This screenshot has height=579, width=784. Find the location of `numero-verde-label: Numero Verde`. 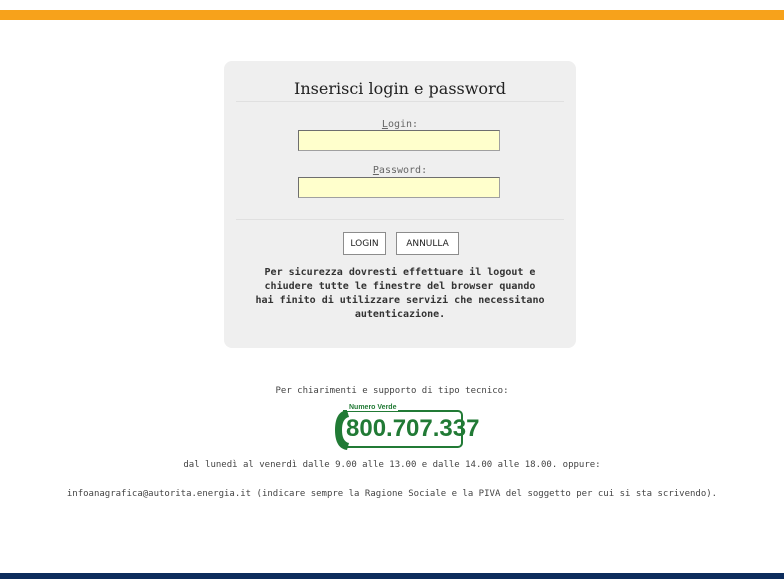

numero-verde-label: Numero Verde is located at coordinates (373, 407).